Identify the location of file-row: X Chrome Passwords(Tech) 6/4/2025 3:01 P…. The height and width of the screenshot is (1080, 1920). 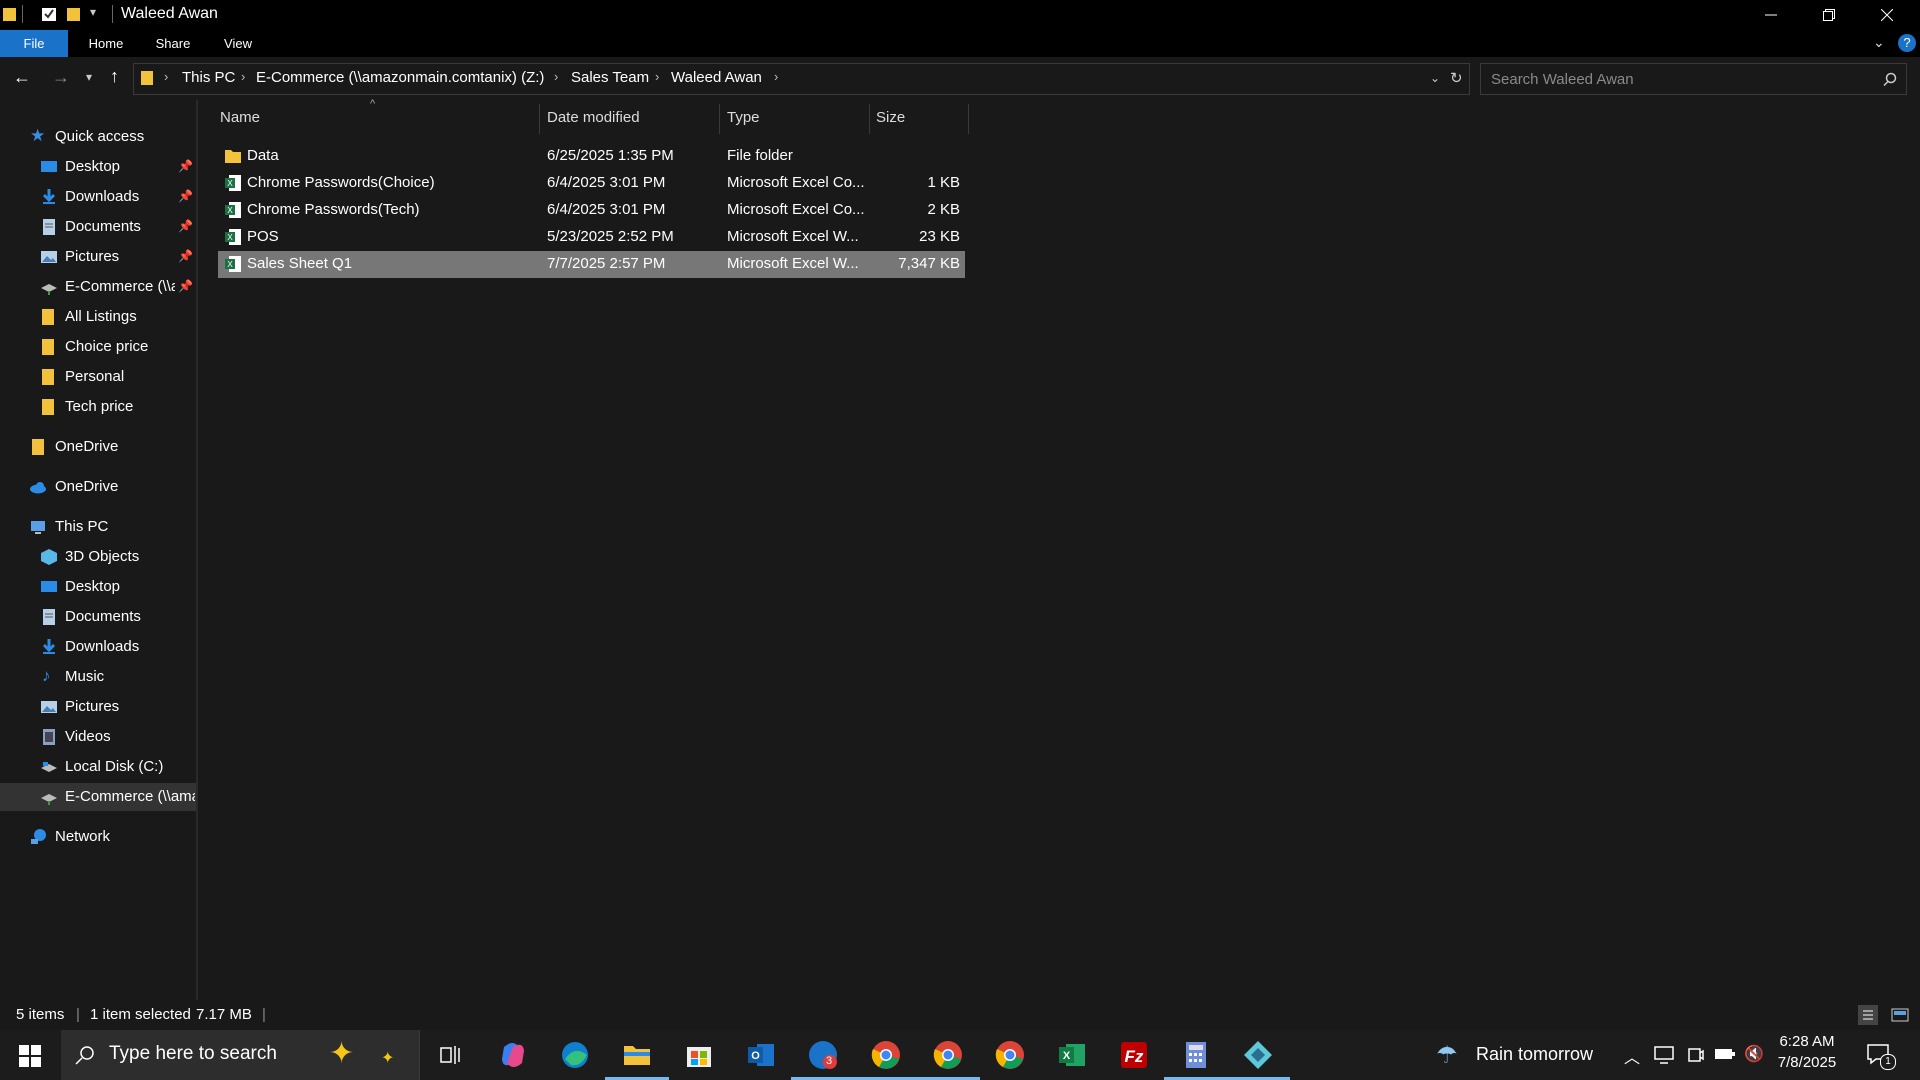
(591, 210).